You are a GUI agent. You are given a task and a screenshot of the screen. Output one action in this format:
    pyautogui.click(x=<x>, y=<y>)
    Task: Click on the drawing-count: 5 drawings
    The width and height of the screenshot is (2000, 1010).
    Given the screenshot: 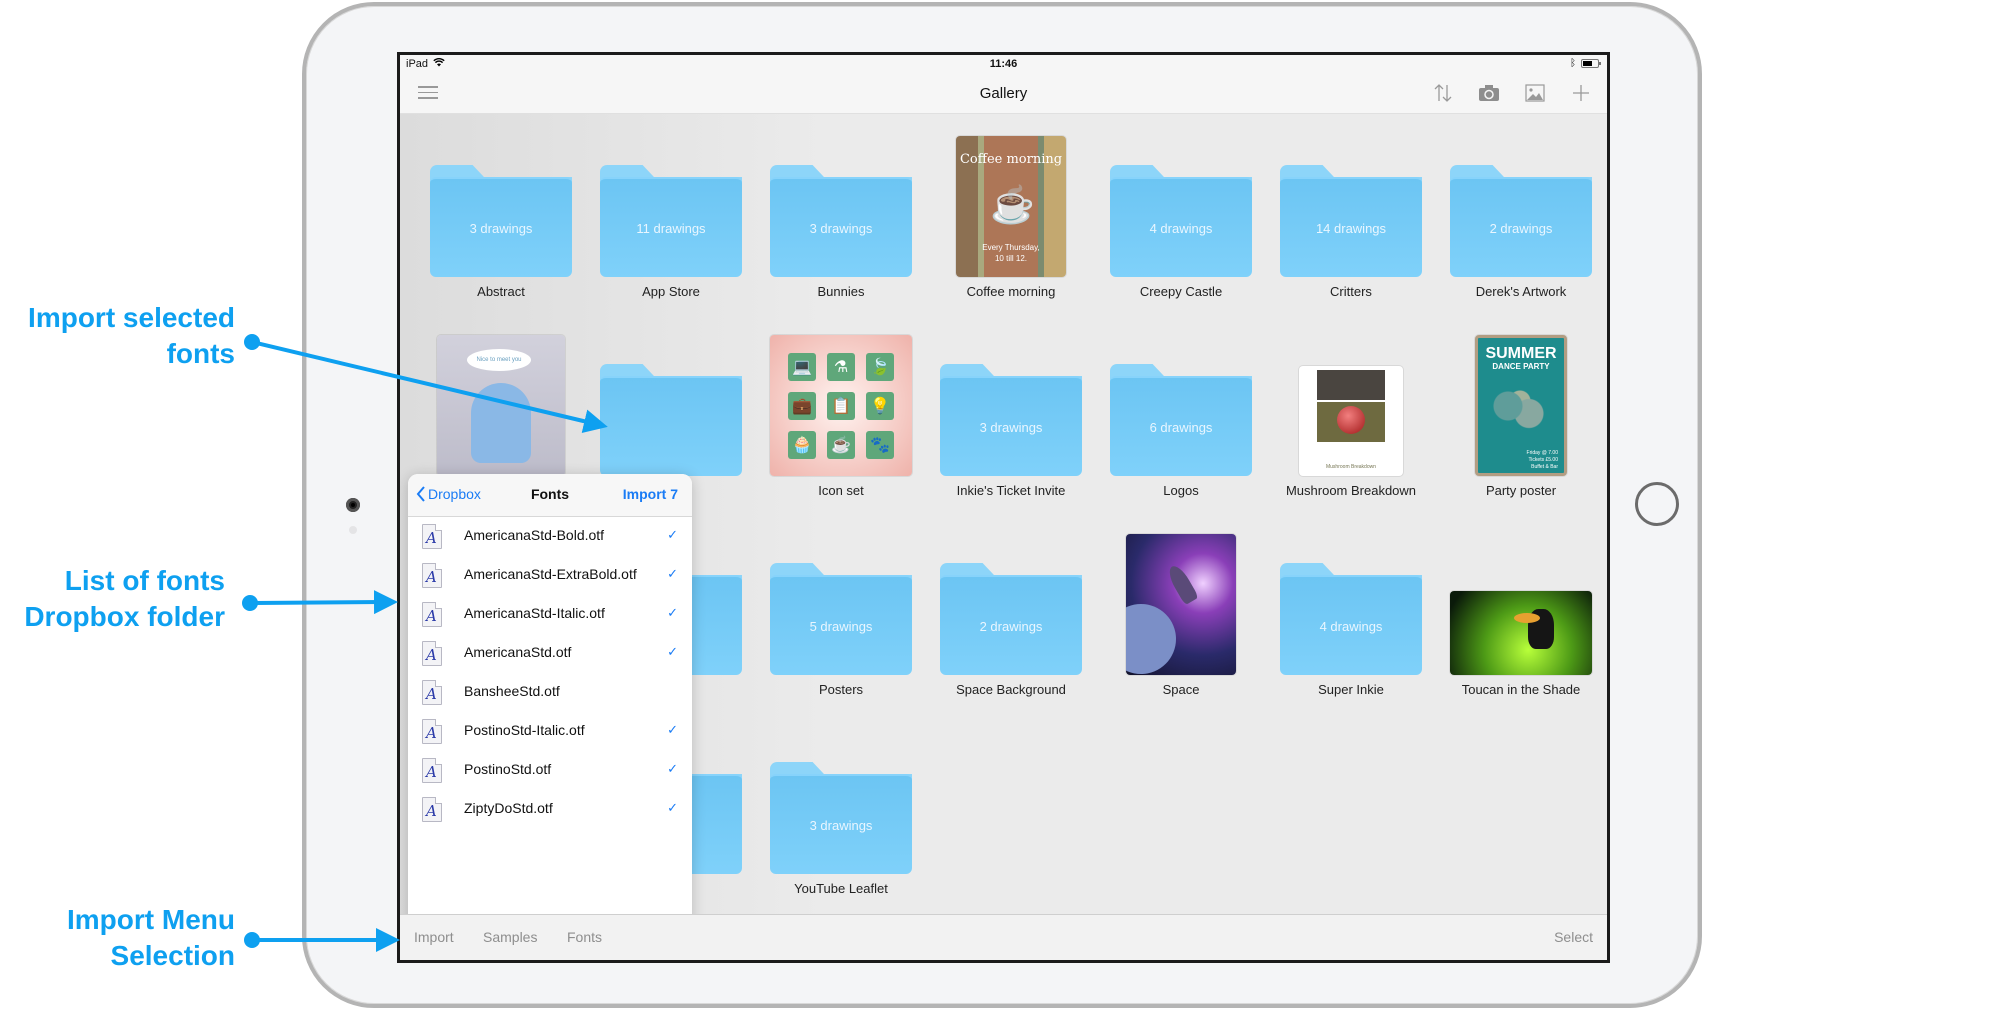 What is the action you would take?
    pyautogui.click(x=841, y=626)
    